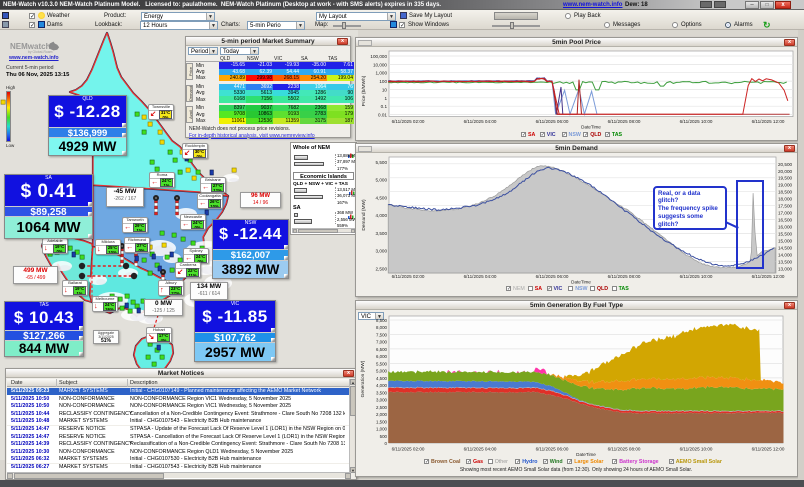 The height and width of the screenshot is (487, 804). Describe the element at coordinates (378, 56) in the screenshot. I see `svg-text: 100,000` at that location.